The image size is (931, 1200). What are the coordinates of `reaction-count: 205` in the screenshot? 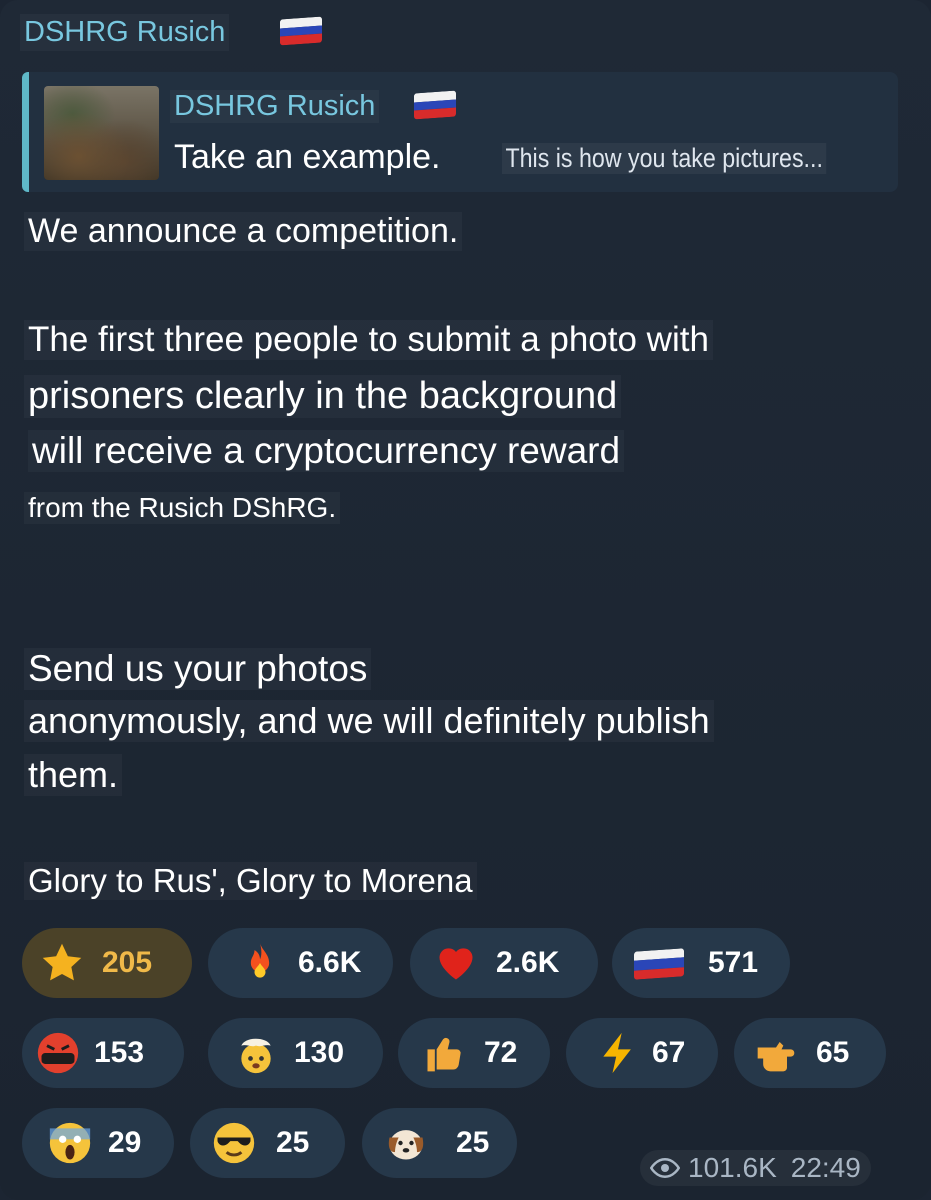 It's located at (127, 962).